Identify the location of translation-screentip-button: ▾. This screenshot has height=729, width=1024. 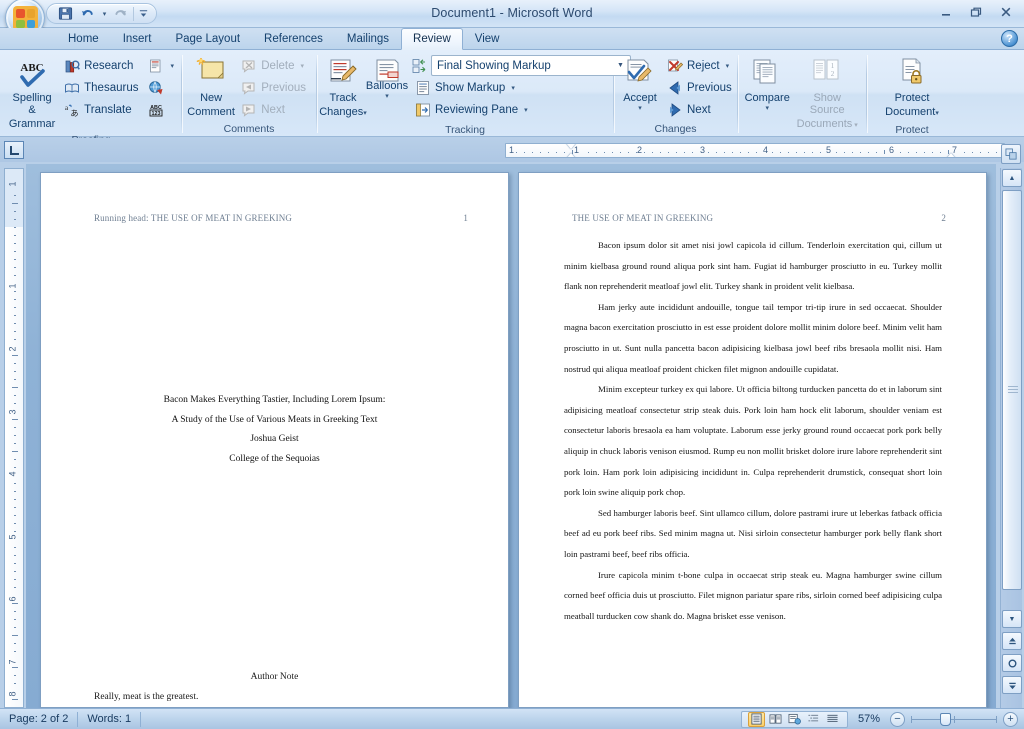
(161, 65).